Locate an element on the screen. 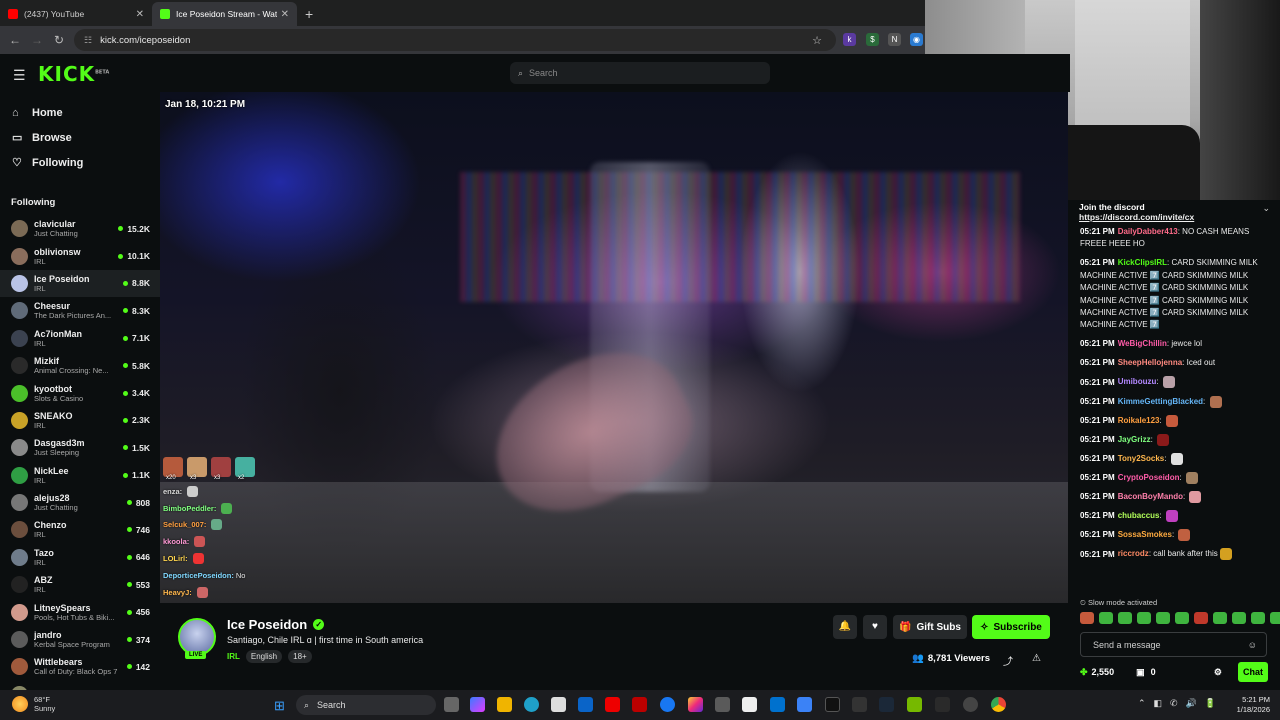  edge-icon is located at coordinates (531, 704).